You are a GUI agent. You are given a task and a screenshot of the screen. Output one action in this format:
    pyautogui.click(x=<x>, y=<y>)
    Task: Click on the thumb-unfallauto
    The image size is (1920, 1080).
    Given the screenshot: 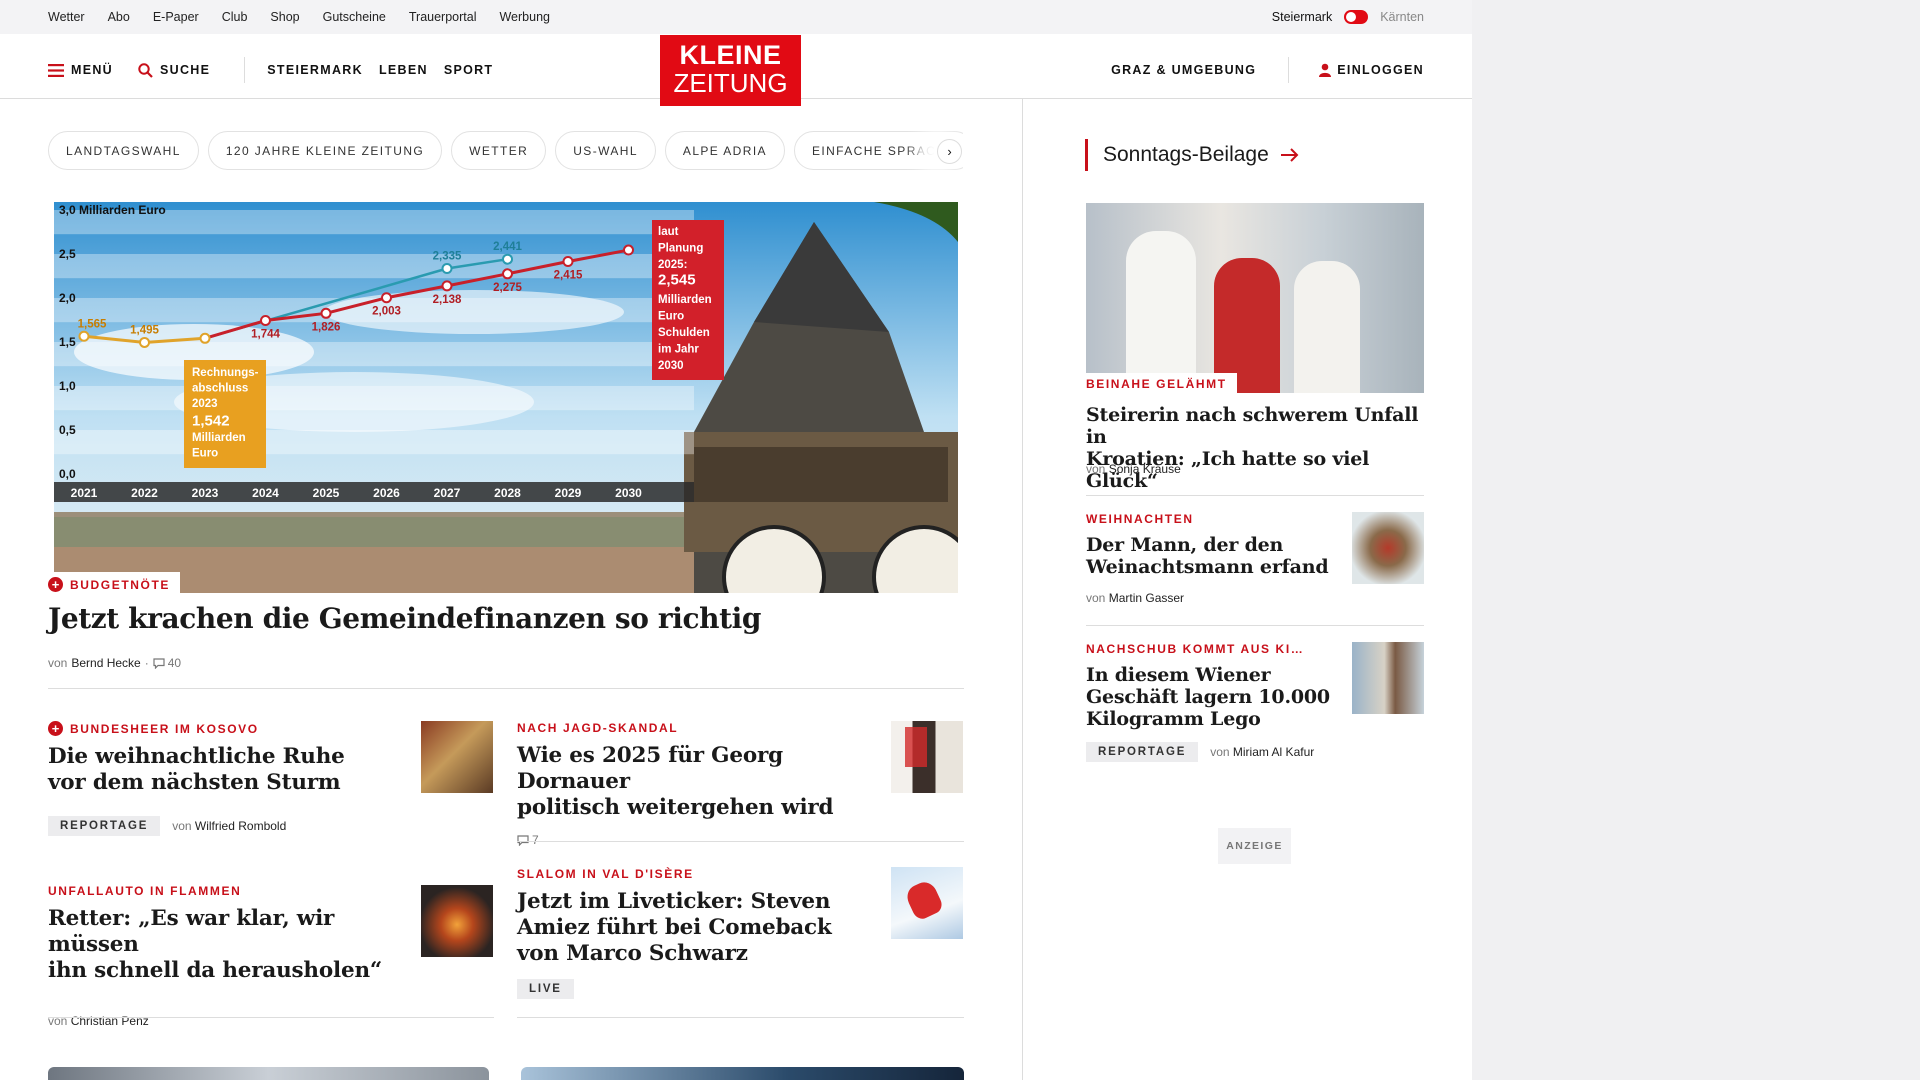 What is the action you would take?
    pyautogui.click(x=457, y=921)
    